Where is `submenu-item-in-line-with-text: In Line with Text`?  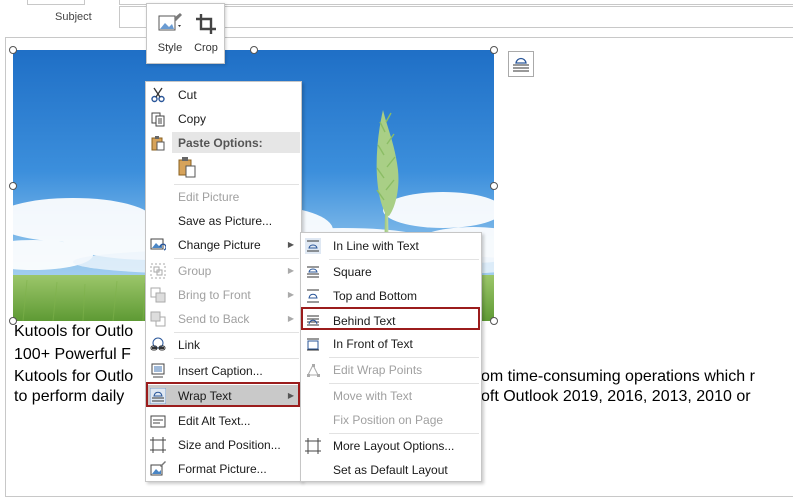 submenu-item-in-line-with-text: In Line with Text is located at coordinates (391, 246).